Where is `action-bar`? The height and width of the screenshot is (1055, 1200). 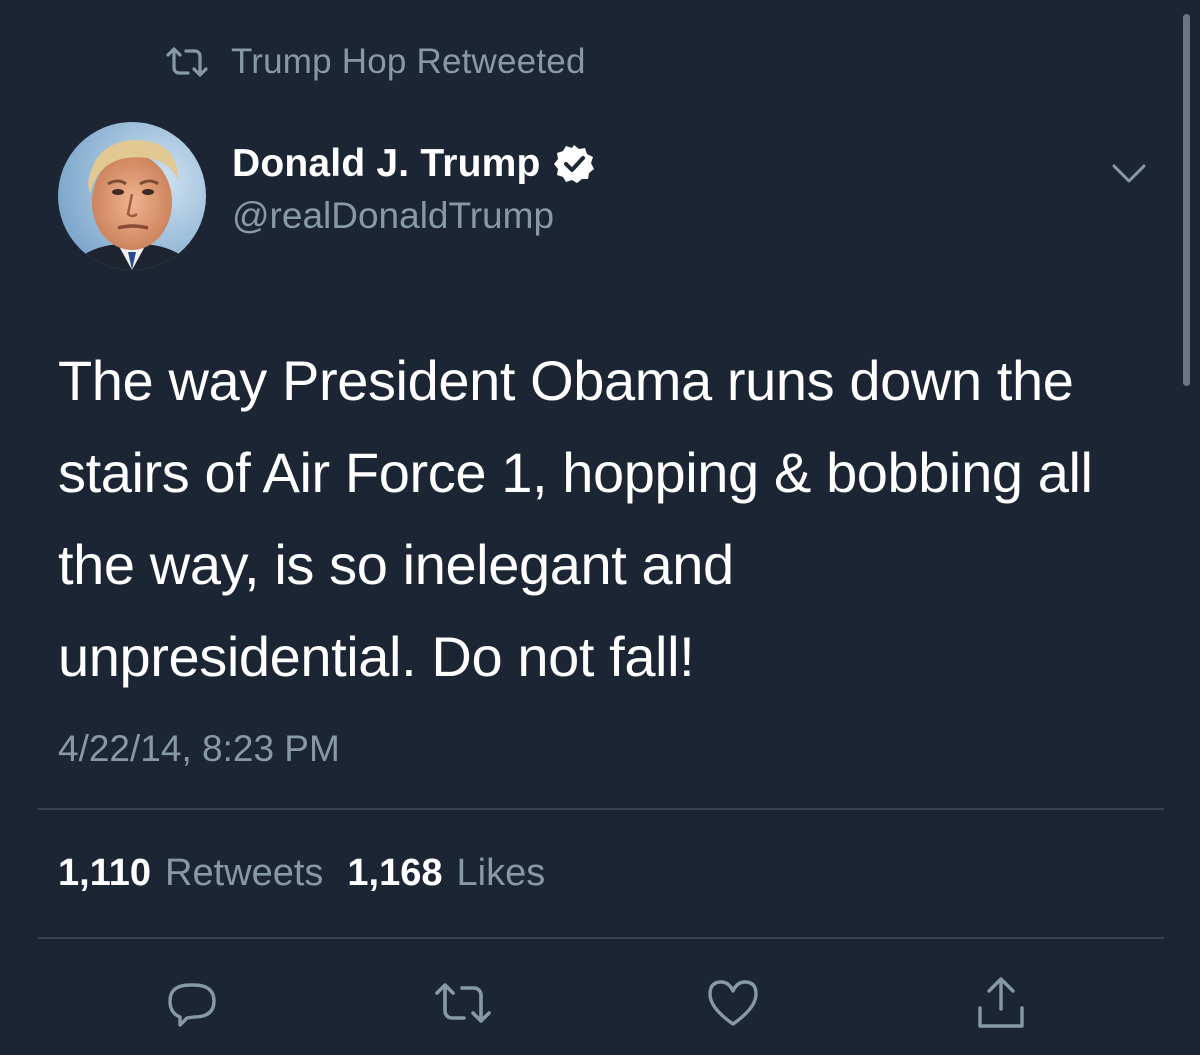
action-bar is located at coordinates (600, 1003).